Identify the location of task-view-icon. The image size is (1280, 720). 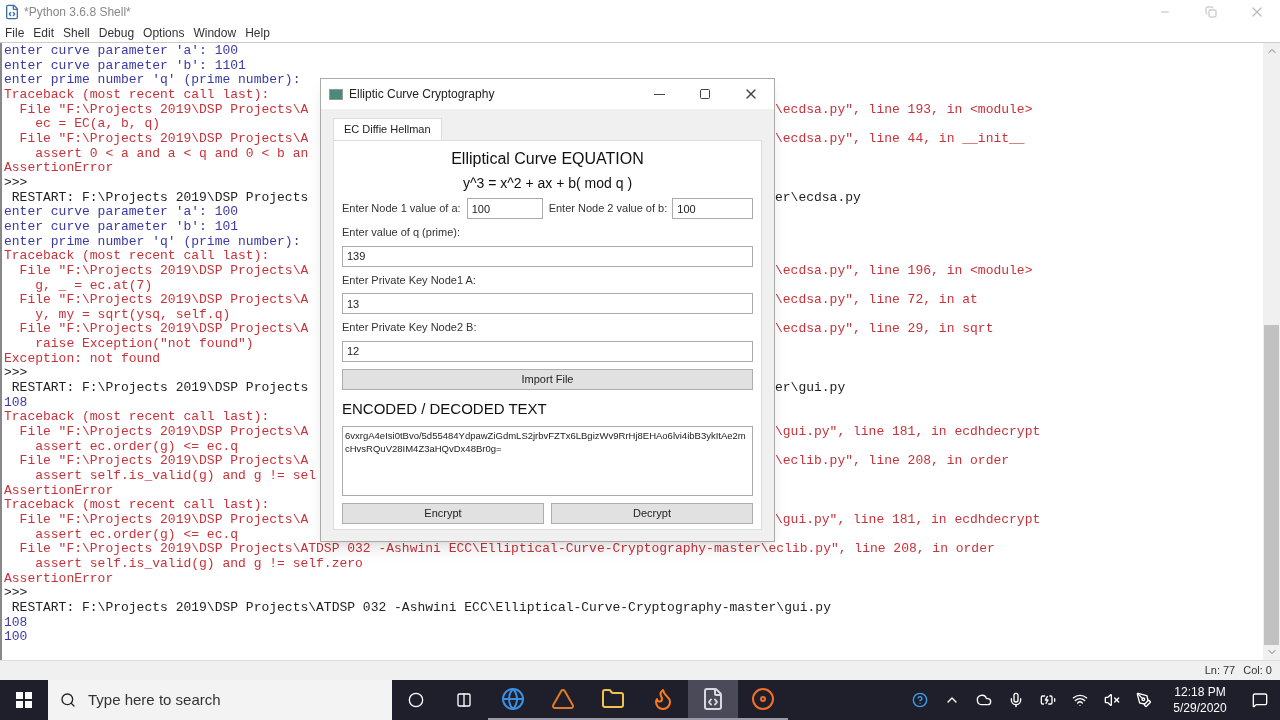
(464, 700).